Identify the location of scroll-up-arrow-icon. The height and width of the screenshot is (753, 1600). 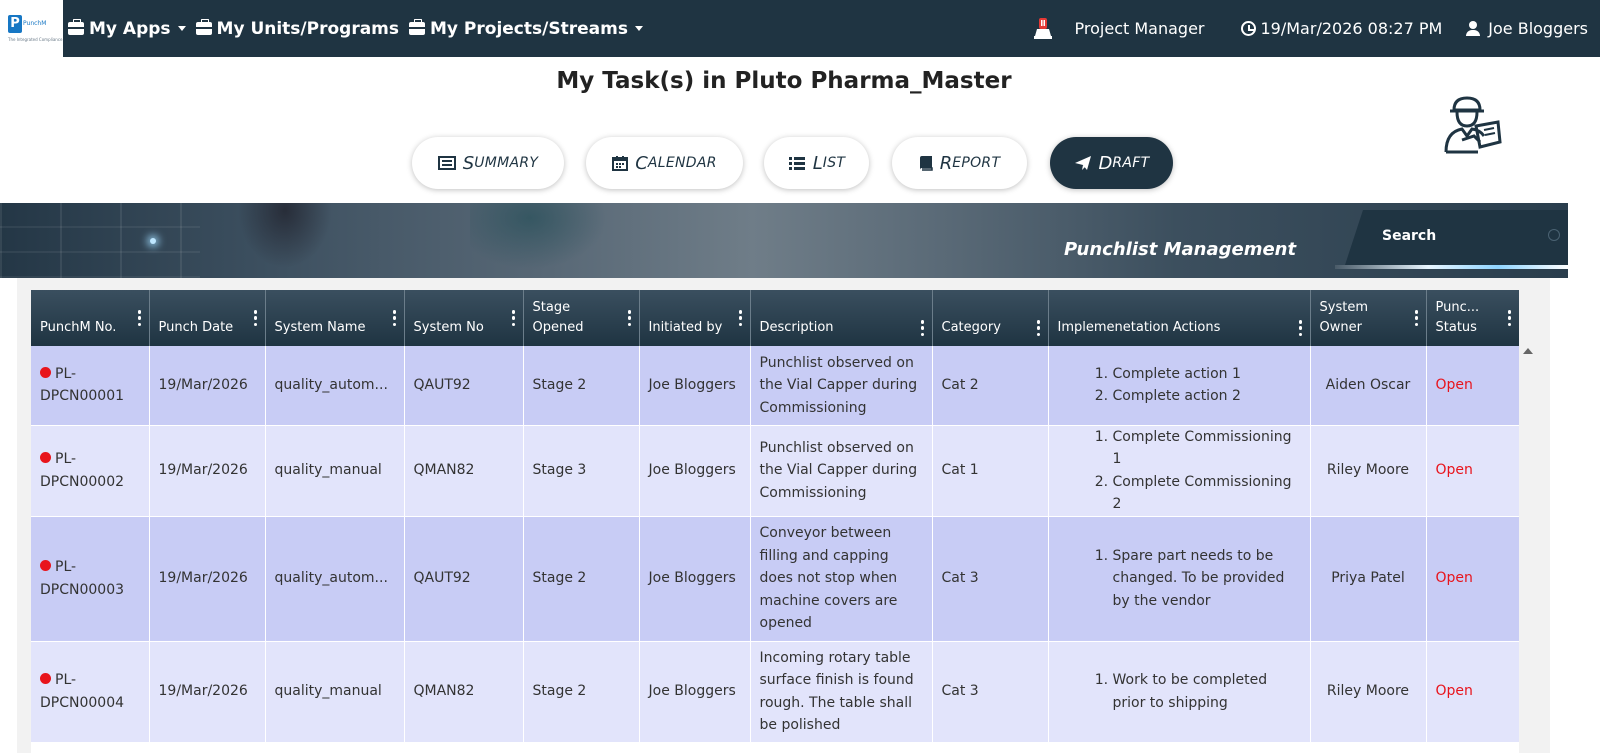
(1528, 351).